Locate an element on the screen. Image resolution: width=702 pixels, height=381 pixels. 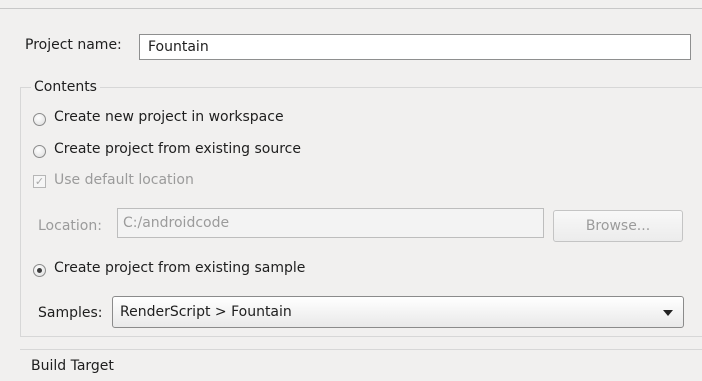
location-field: C:/androidcode is located at coordinates (330, 223).